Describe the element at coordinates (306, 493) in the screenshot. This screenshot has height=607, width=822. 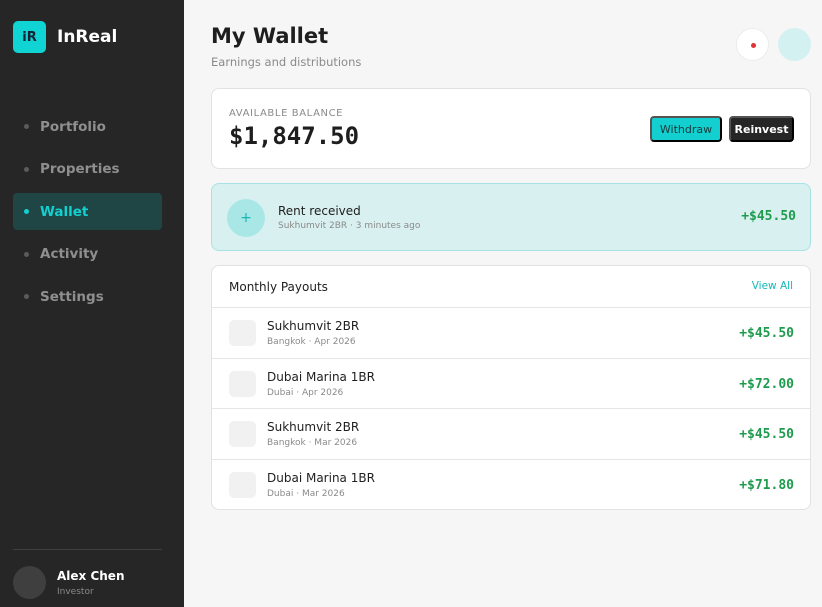
I see `payout-meta: Dubai · Mar 2026` at that location.